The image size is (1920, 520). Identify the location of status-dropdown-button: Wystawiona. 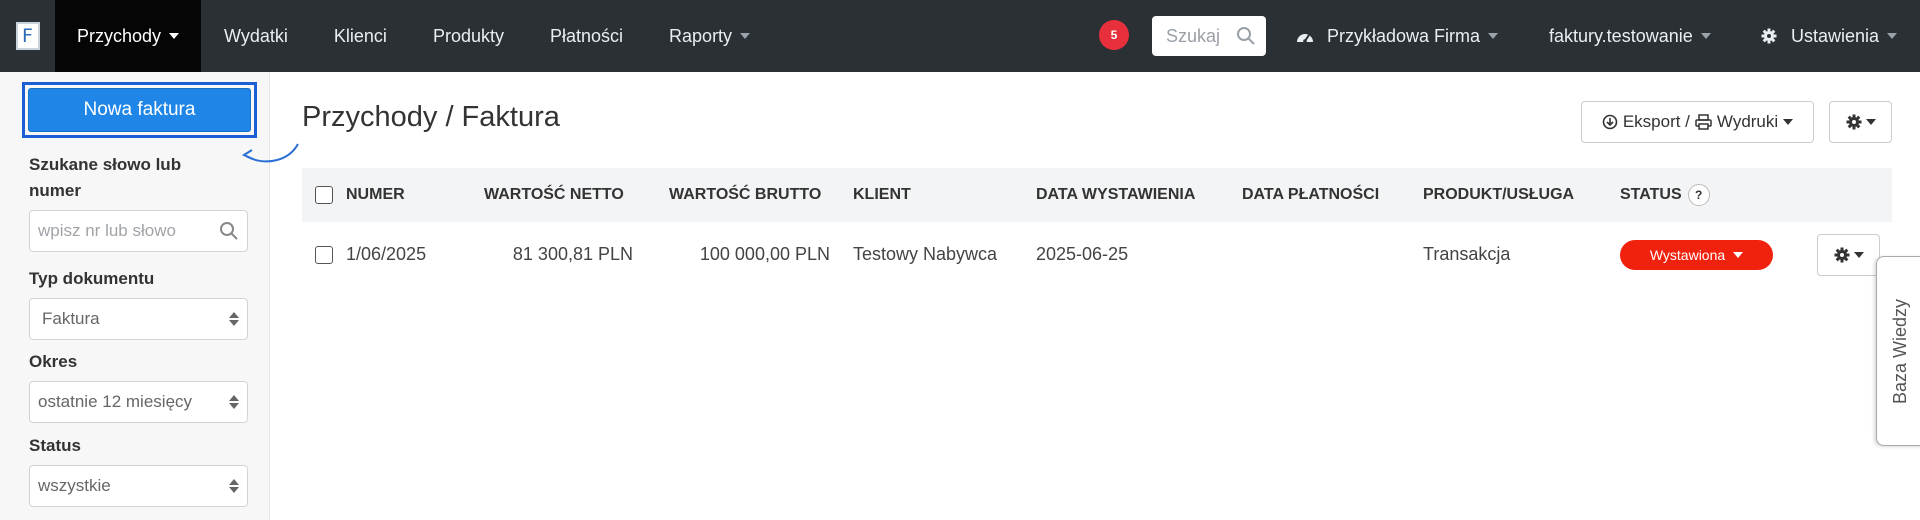
(1696, 255).